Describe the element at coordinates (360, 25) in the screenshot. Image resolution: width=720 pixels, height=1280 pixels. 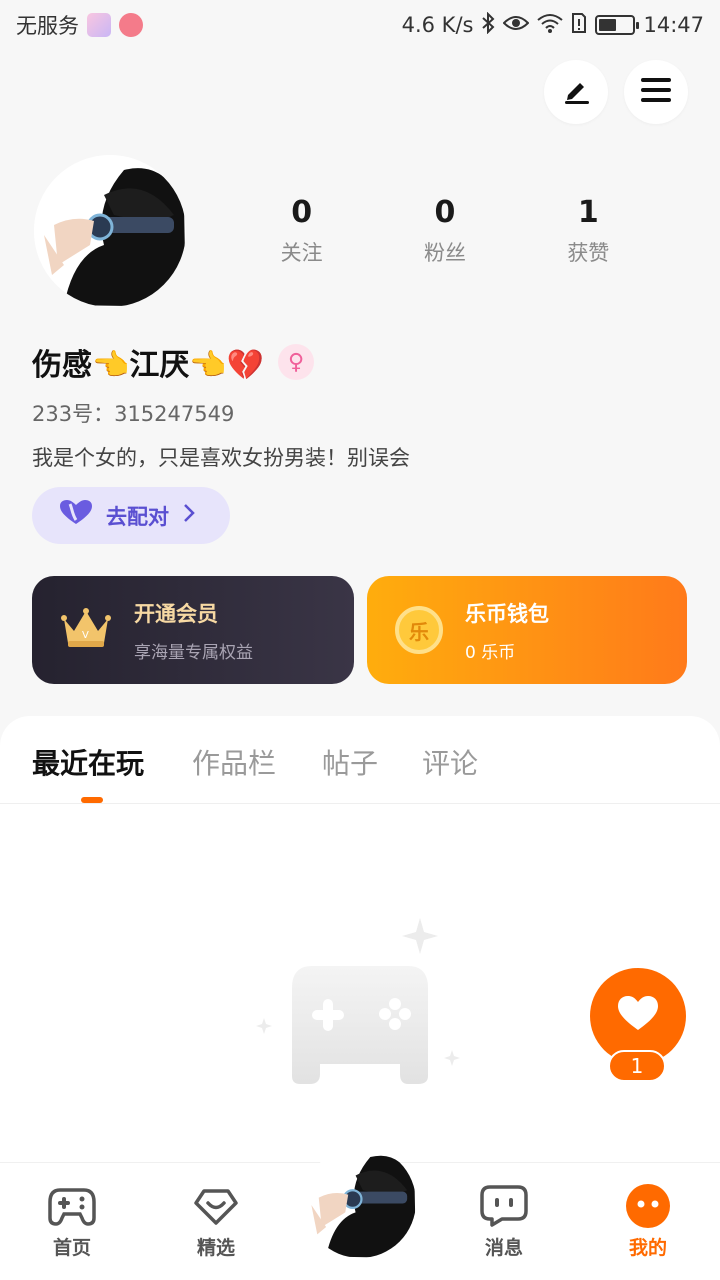
I see `status-bar: 无服务 4.6 K/s 14:47` at that location.